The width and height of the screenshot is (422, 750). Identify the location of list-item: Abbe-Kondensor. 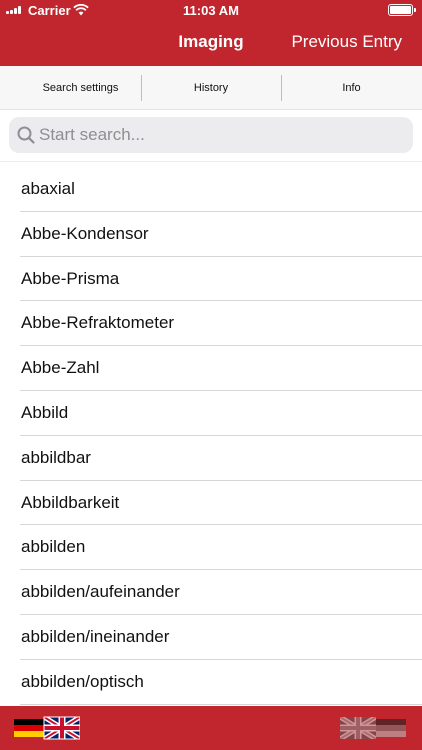
(221, 234).